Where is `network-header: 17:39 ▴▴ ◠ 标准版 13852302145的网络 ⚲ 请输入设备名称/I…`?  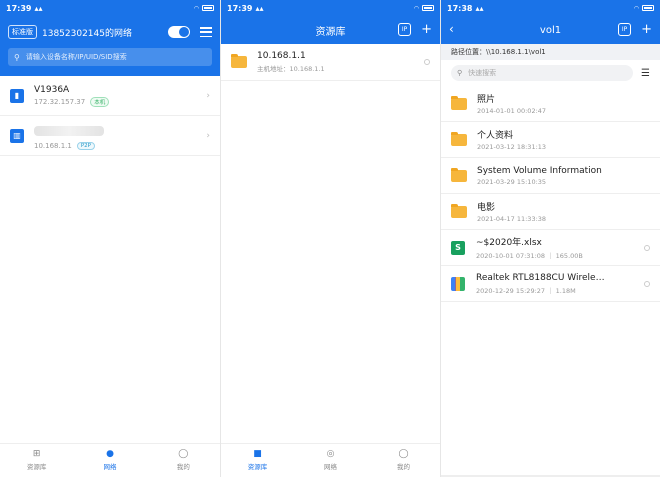
network-header: 17:39 ▴▴ ◠ 标准版 13852302145的网络 ⚲ 请输入设备名称/I… is located at coordinates (110, 38).